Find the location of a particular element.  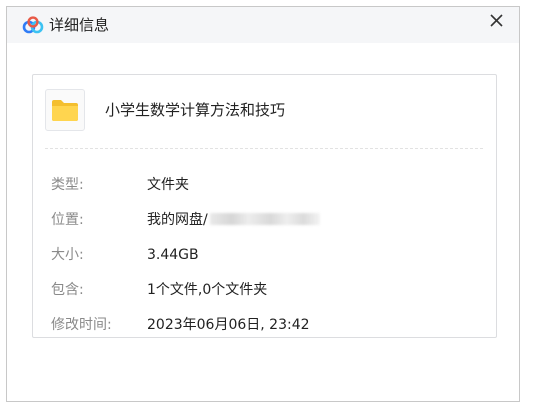

detail-value: 2023年06月06日, 23:42 is located at coordinates (228, 325).